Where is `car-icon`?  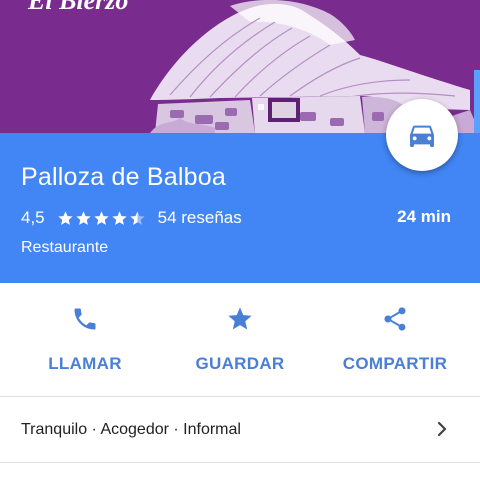
car-icon is located at coordinates (422, 136).